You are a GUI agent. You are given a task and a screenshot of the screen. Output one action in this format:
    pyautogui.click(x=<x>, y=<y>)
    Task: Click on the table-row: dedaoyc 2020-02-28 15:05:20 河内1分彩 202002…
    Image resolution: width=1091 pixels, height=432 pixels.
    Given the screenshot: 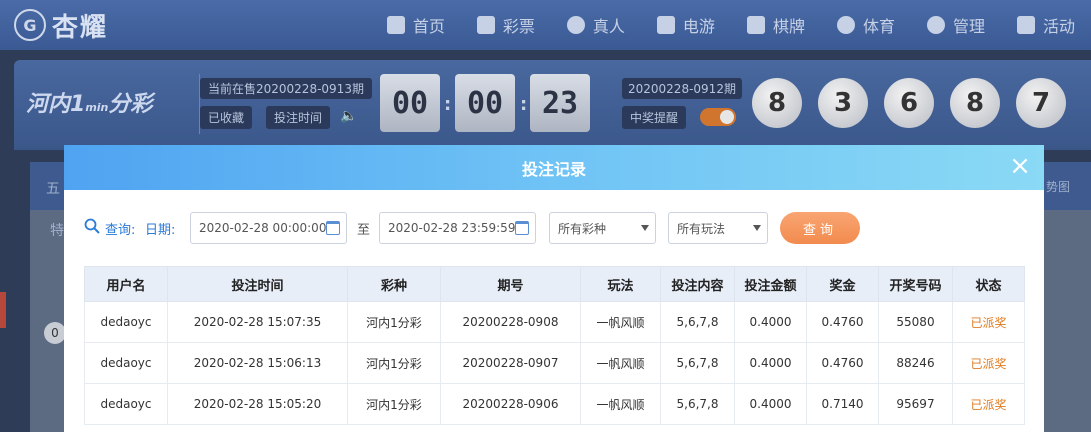 What is the action you would take?
    pyautogui.click(x=554, y=404)
    